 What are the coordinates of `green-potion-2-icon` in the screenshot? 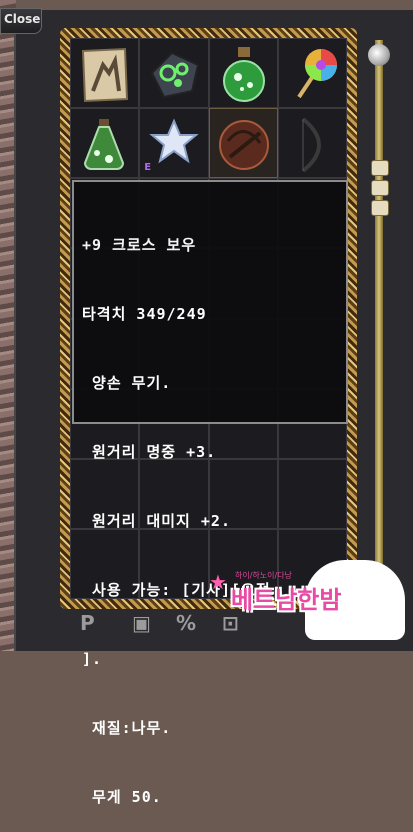 It's located at (104, 145).